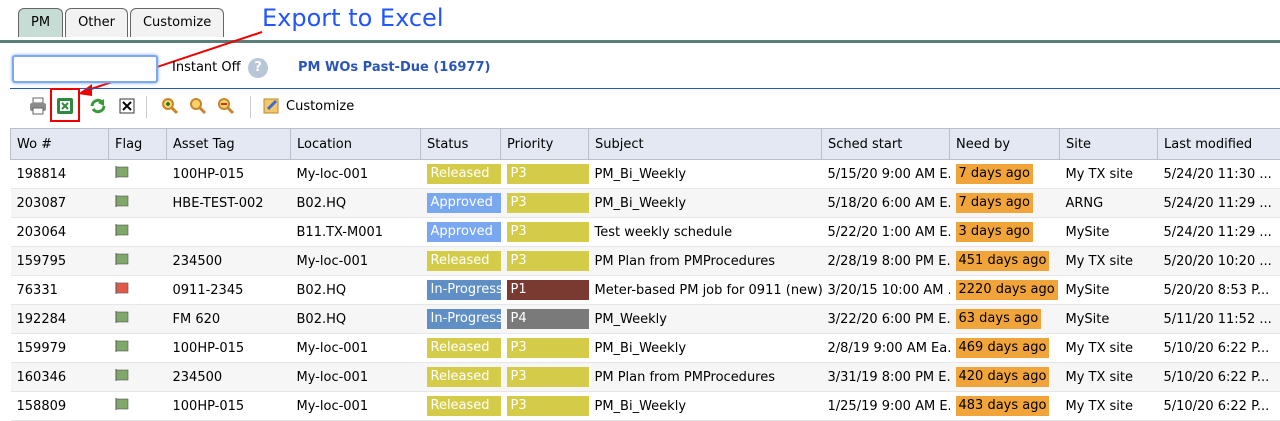  I want to click on need-by-cell: 7 days ago, so click(1005, 174).